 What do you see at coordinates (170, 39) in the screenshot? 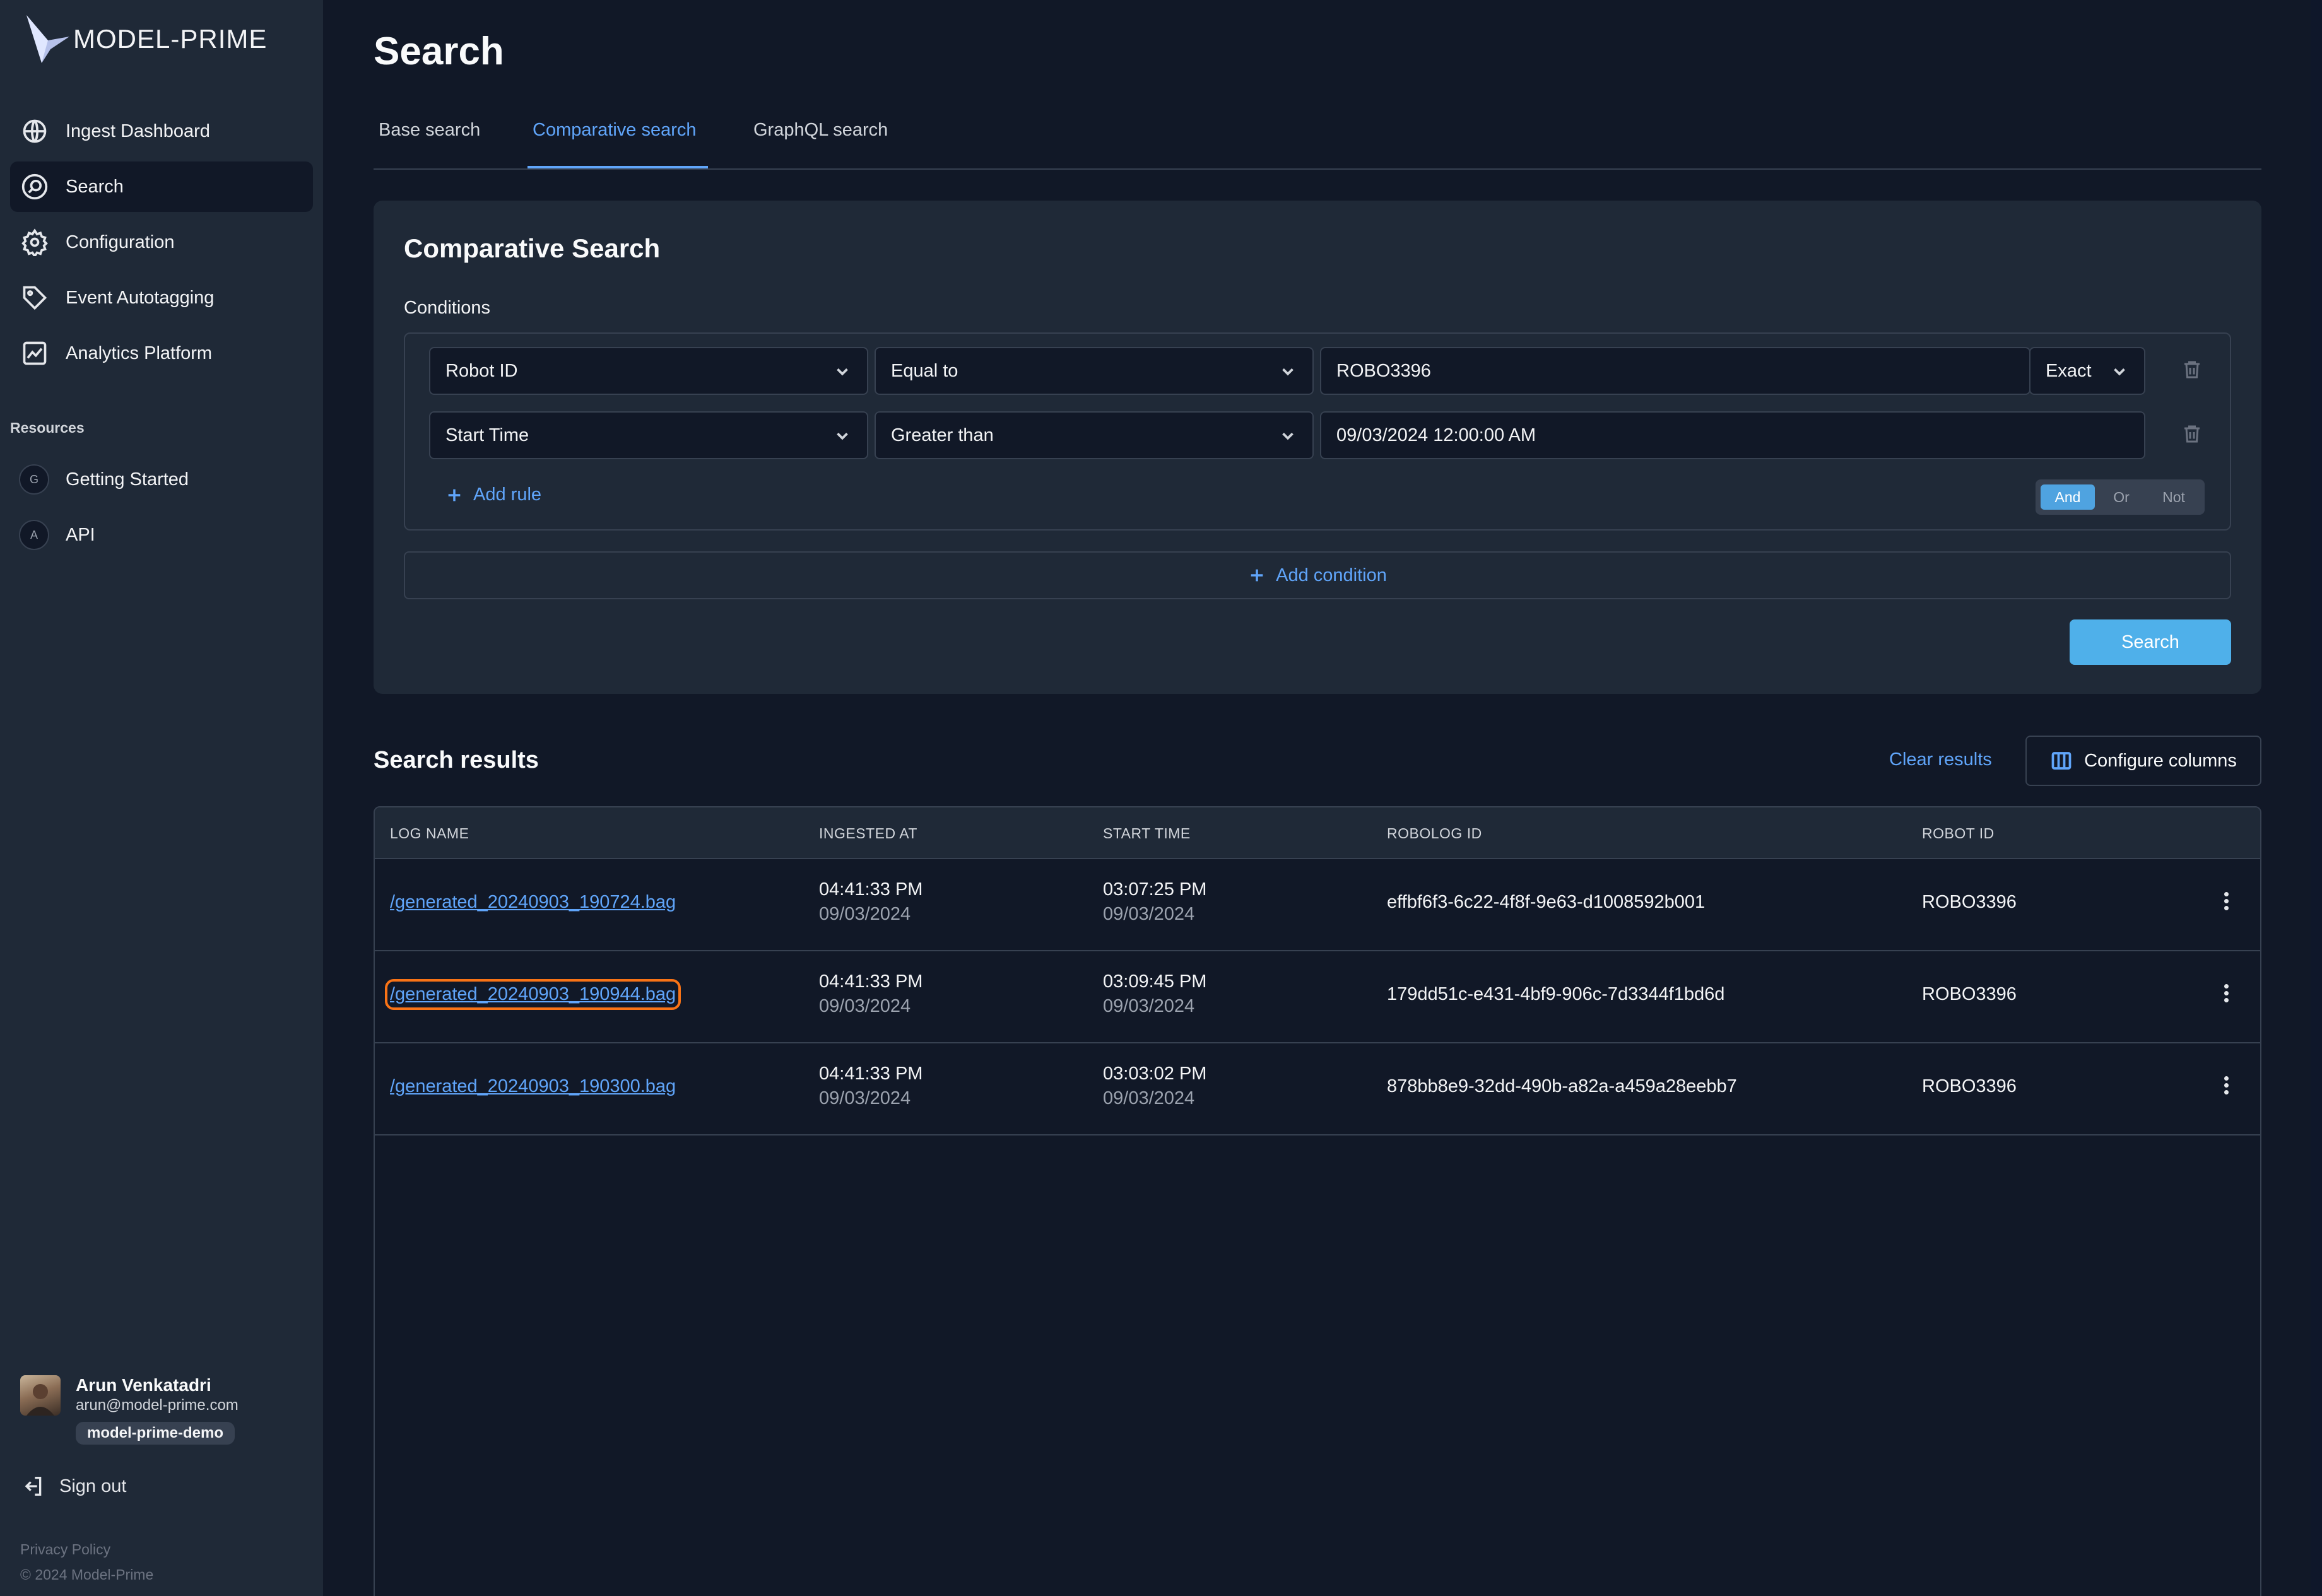
I see `logo-text: MODEL-PRIME` at bounding box center [170, 39].